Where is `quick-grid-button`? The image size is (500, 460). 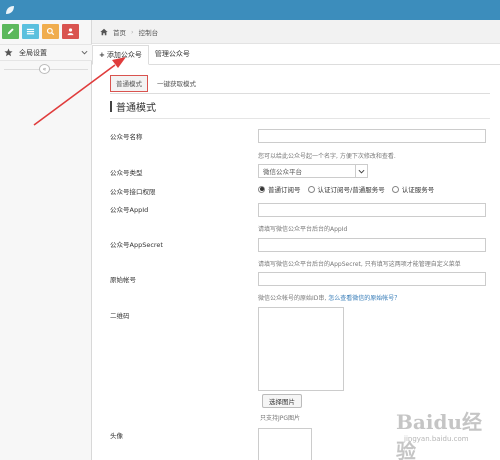 quick-grid-button is located at coordinates (30, 31).